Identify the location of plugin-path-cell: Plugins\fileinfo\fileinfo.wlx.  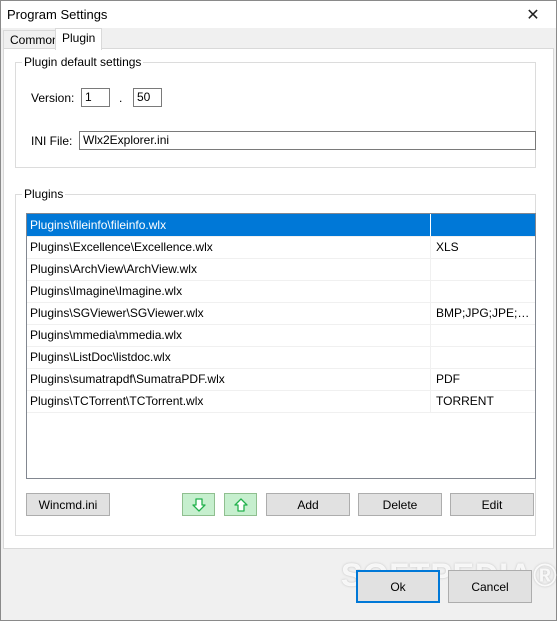
(229, 225).